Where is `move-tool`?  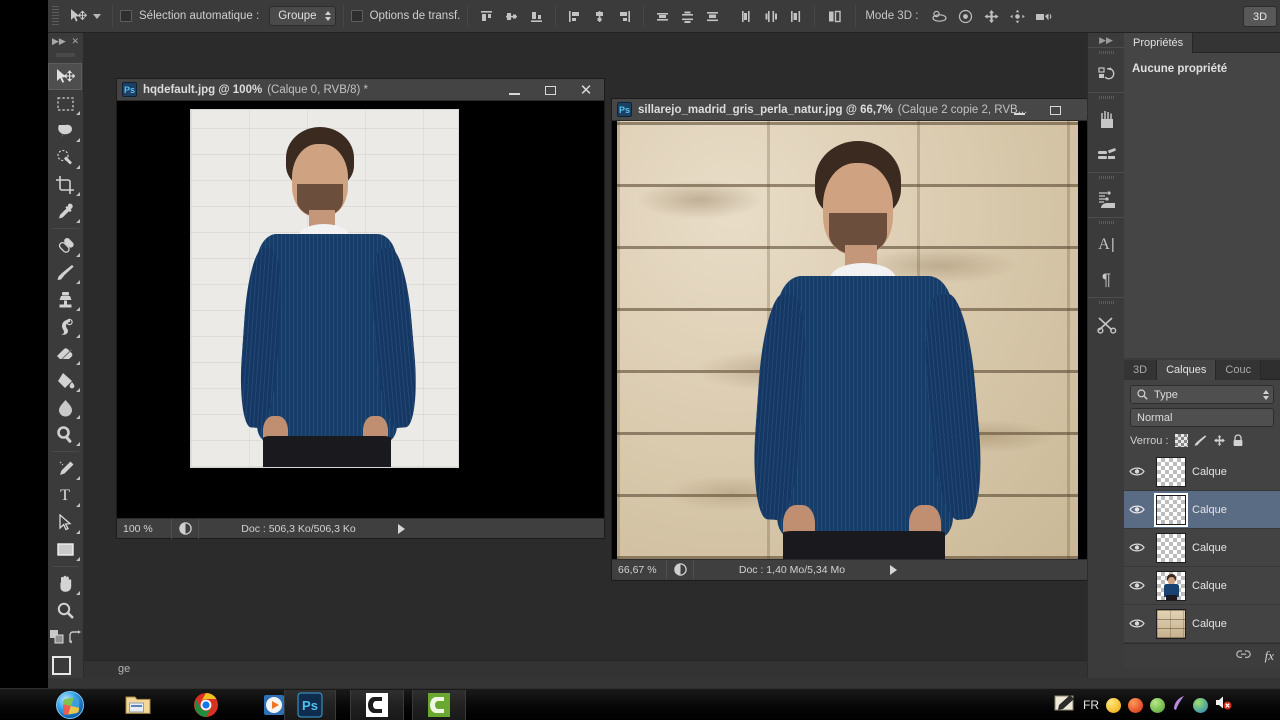
move-tool is located at coordinates (65, 76).